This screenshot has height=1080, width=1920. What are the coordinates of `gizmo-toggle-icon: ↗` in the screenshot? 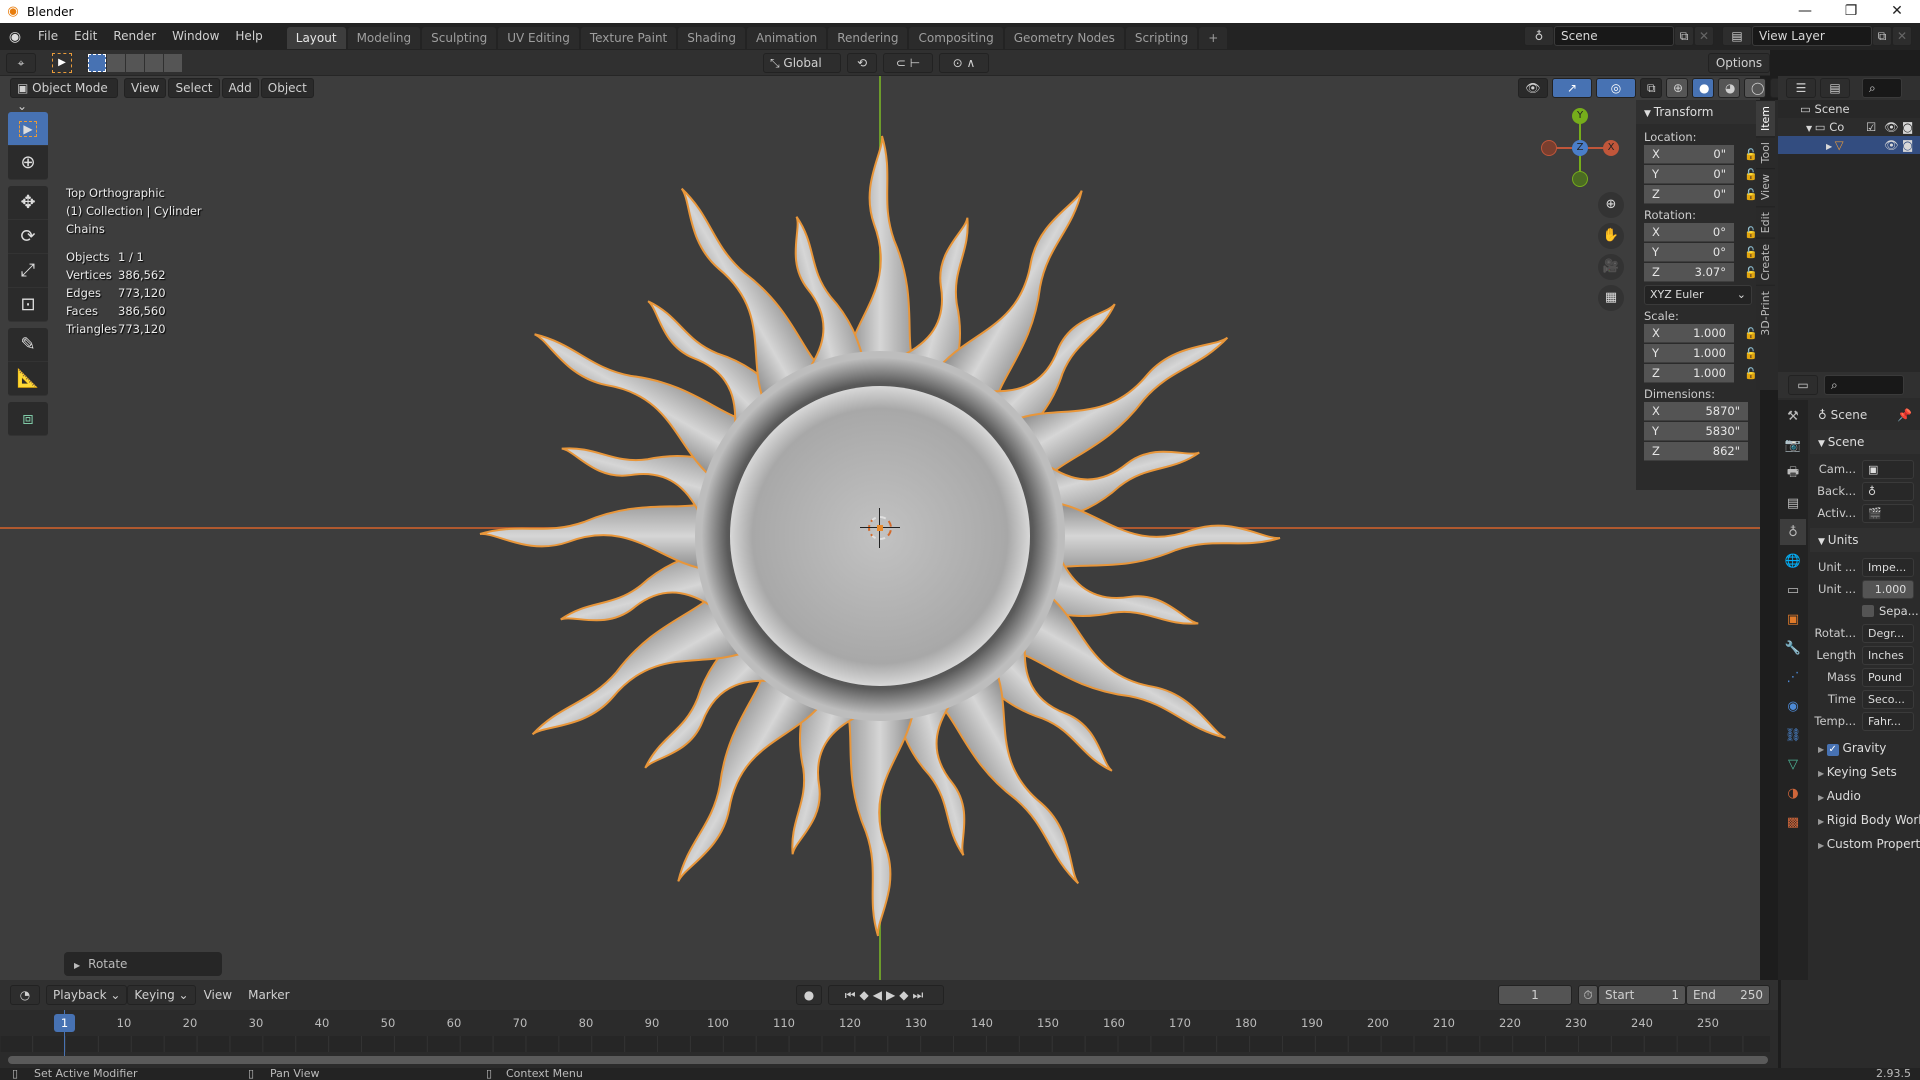 It's located at (1572, 88).